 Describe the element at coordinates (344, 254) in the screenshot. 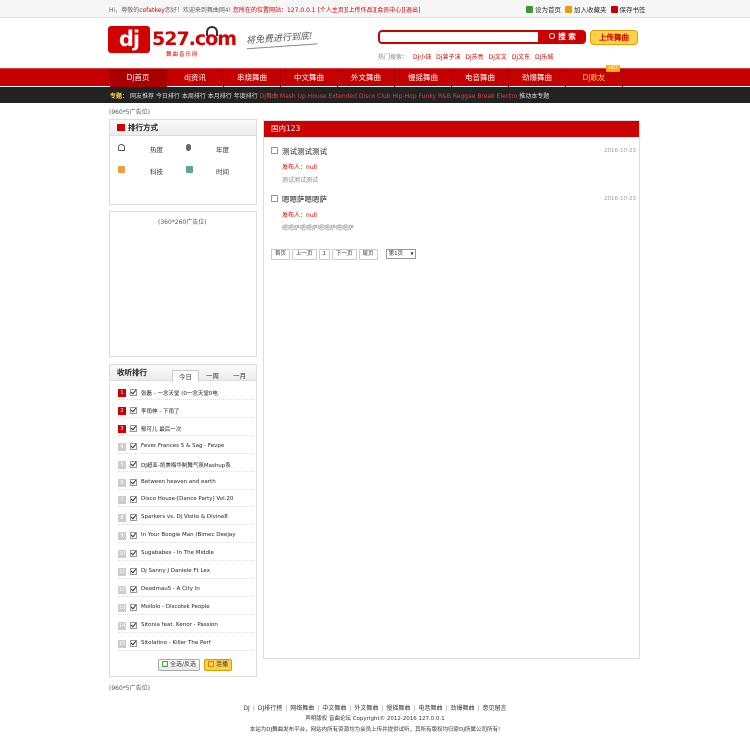

I see `page-next: 下一页` at that location.